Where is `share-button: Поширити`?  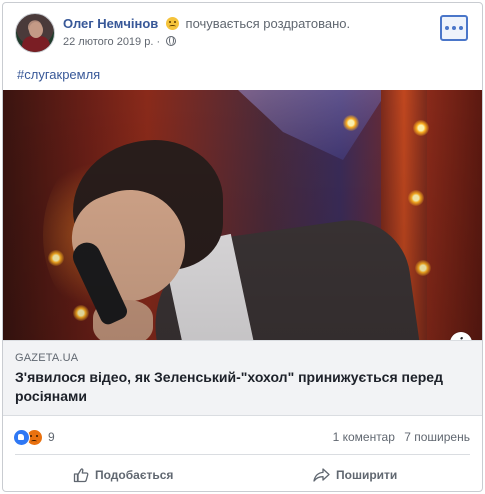 share-button: Поширити is located at coordinates (355, 475).